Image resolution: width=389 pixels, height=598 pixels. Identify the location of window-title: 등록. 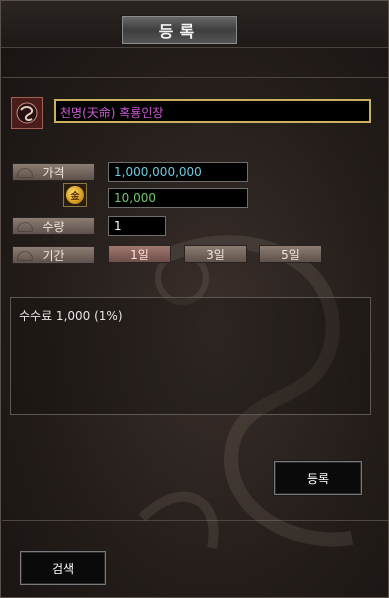
(179, 30).